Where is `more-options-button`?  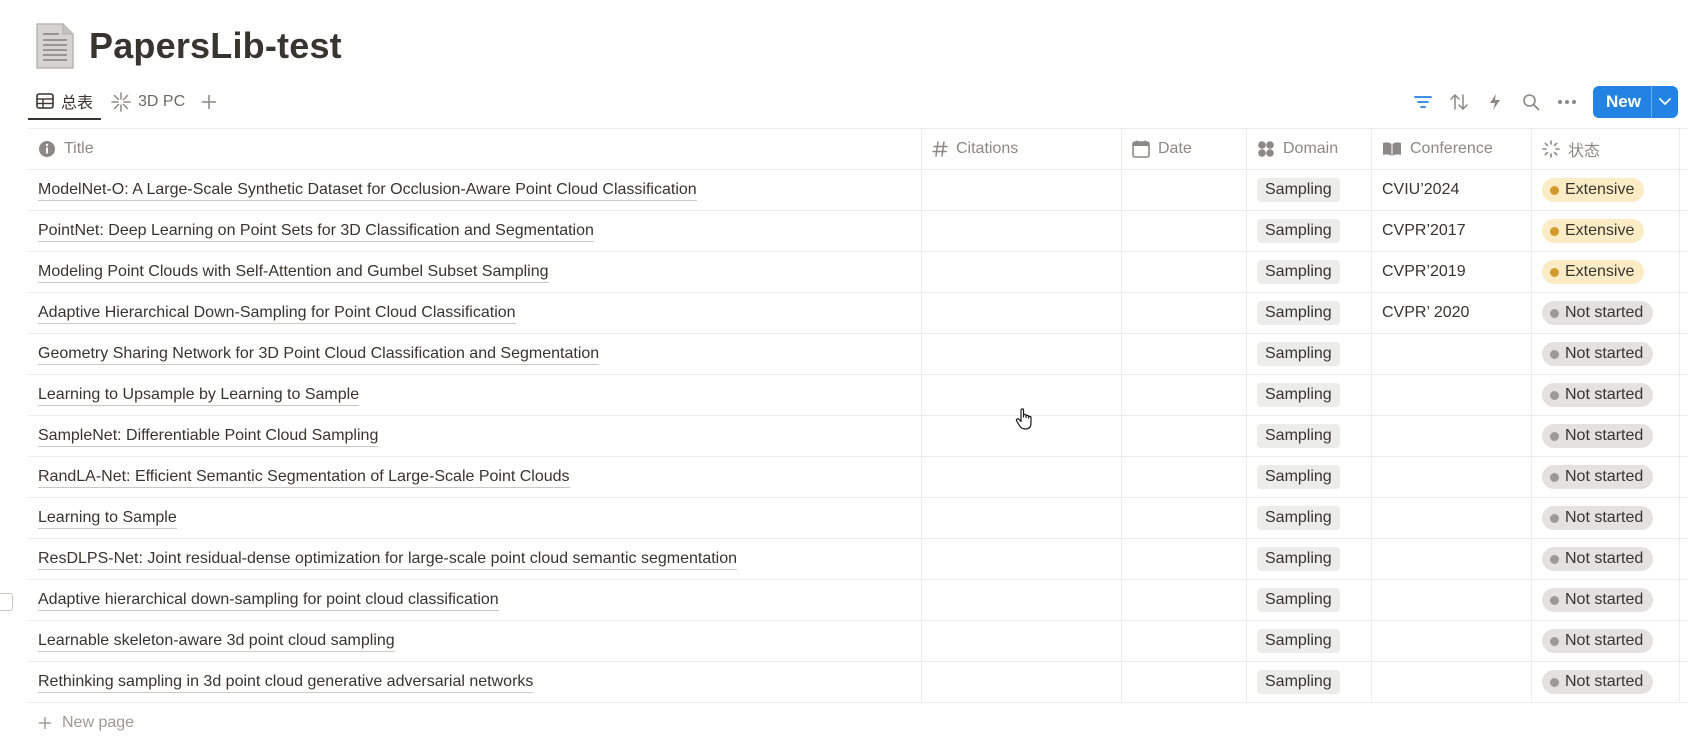
more-options-button is located at coordinates (1567, 102).